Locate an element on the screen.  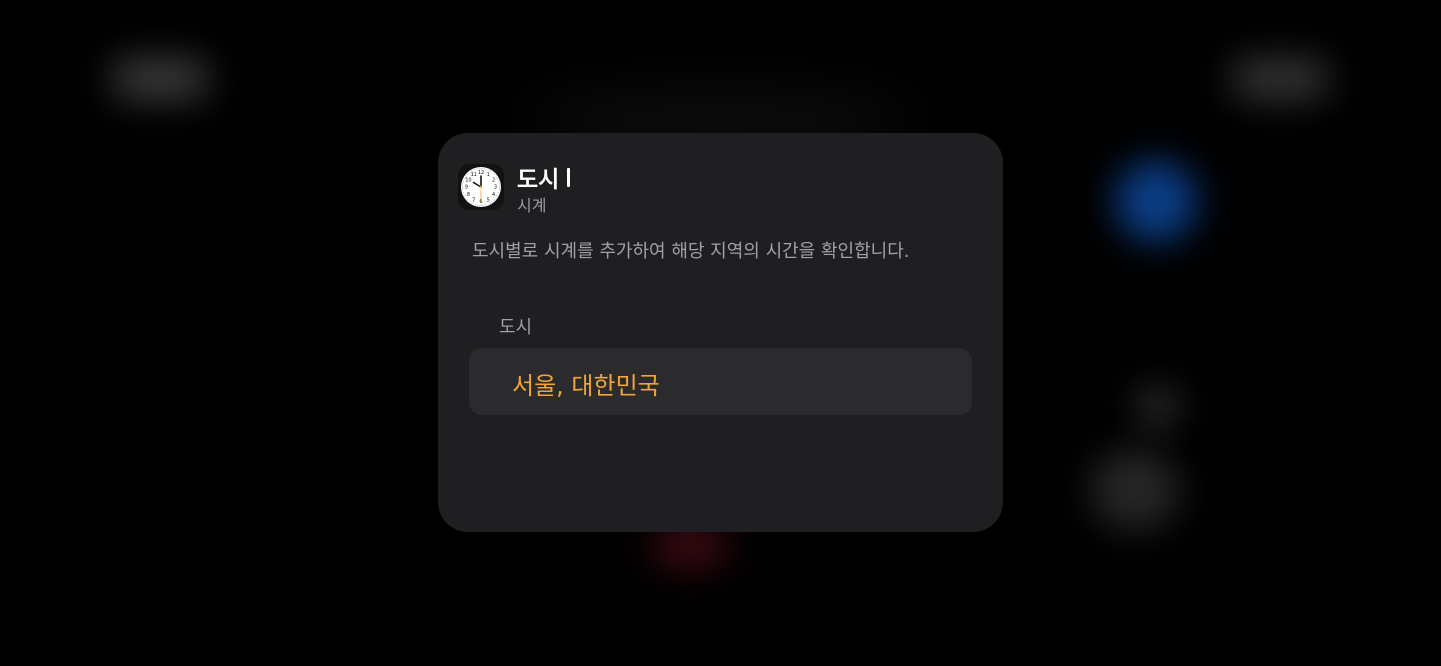
clock-numeral: 2 is located at coordinates (493, 180).